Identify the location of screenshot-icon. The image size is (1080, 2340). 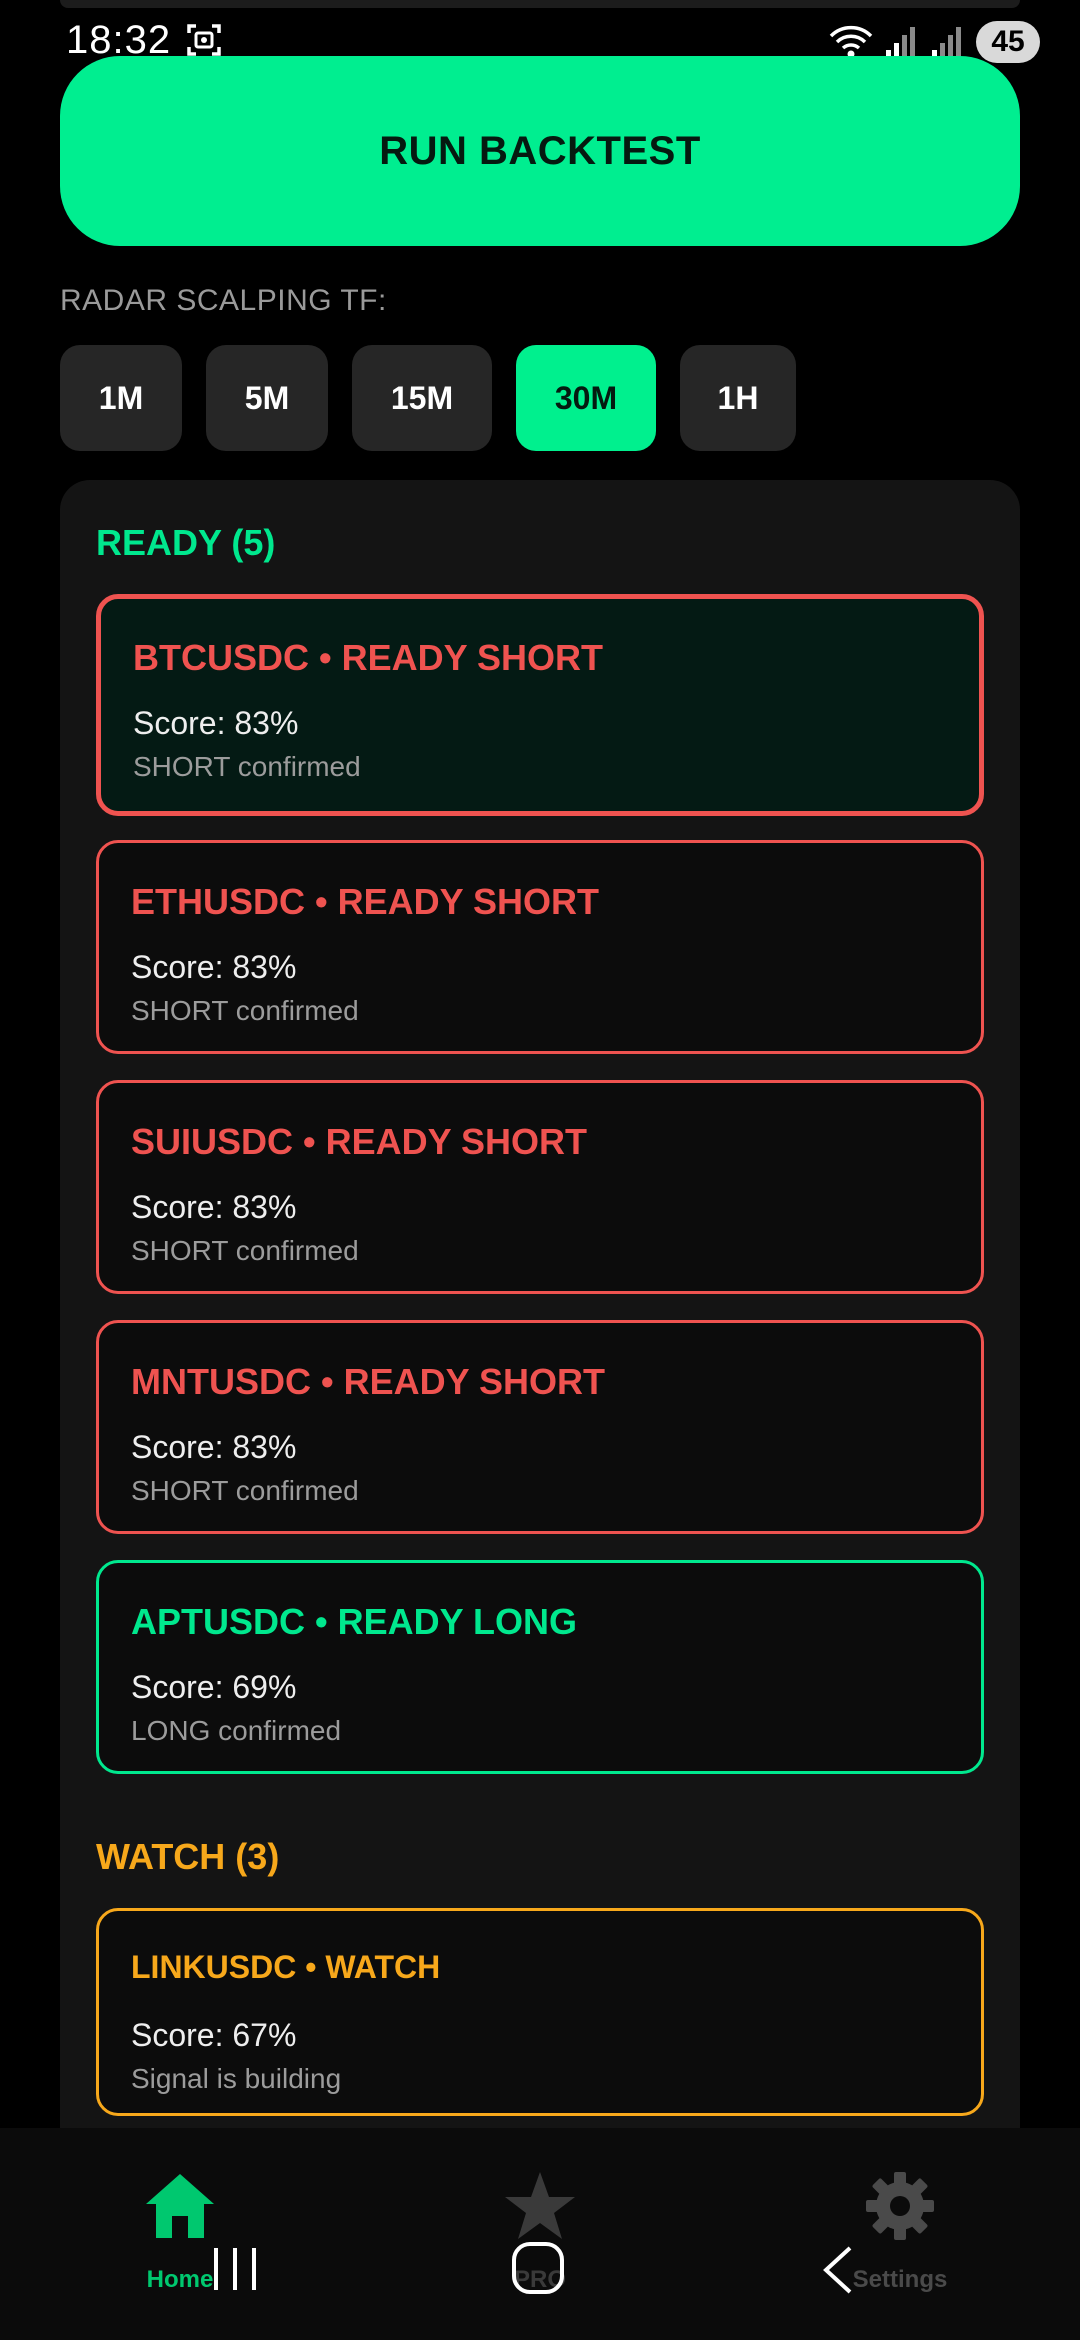
(204, 40).